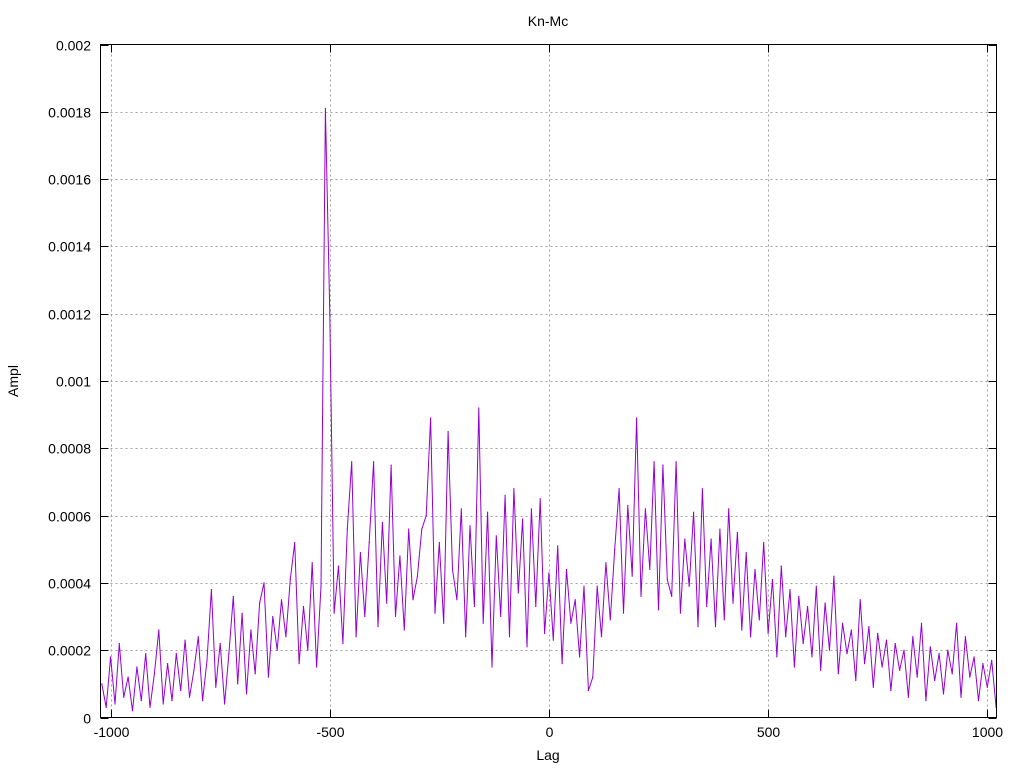 This screenshot has width=1024, height=768. What do you see at coordinates (69, 584) in the screenshot?
I see `y-tick-label: 0.0004` at bounding box center [69, 584].